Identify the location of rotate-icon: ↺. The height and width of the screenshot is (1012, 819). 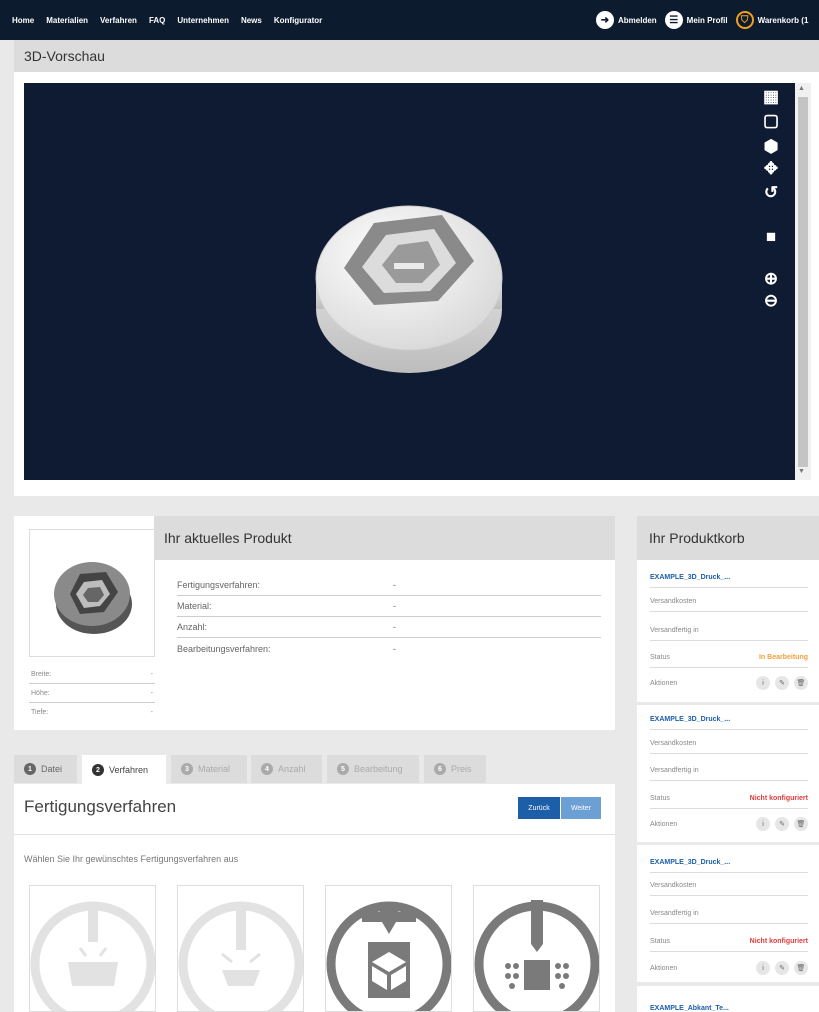
(771, 193).